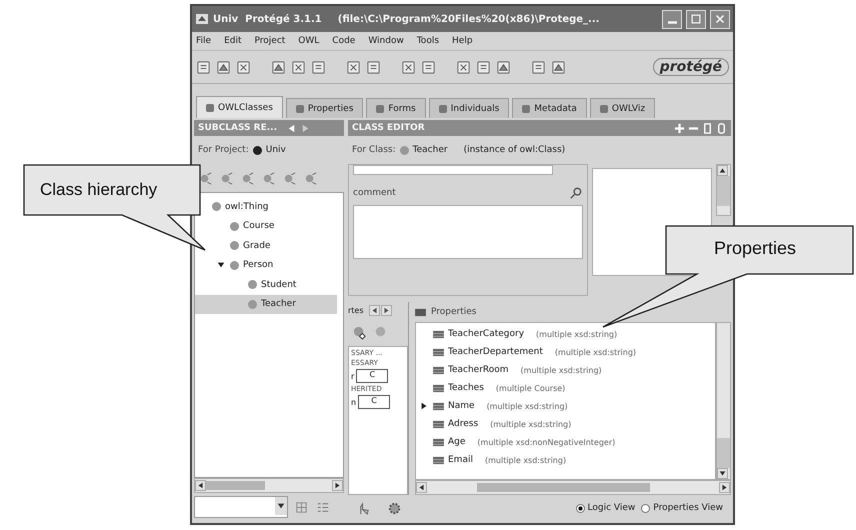  I want to click on scroll-down-button, so click(722, 473).